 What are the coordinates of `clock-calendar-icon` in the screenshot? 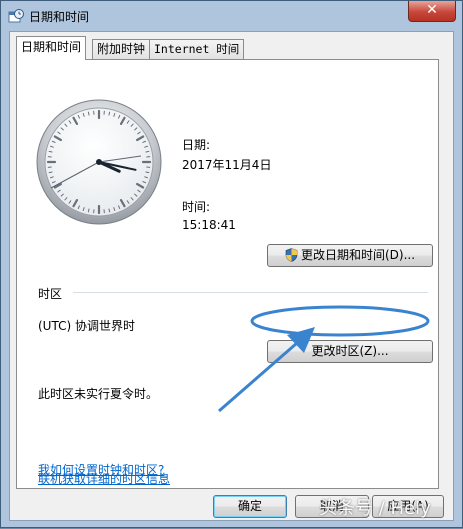 It's located at (16, 16).